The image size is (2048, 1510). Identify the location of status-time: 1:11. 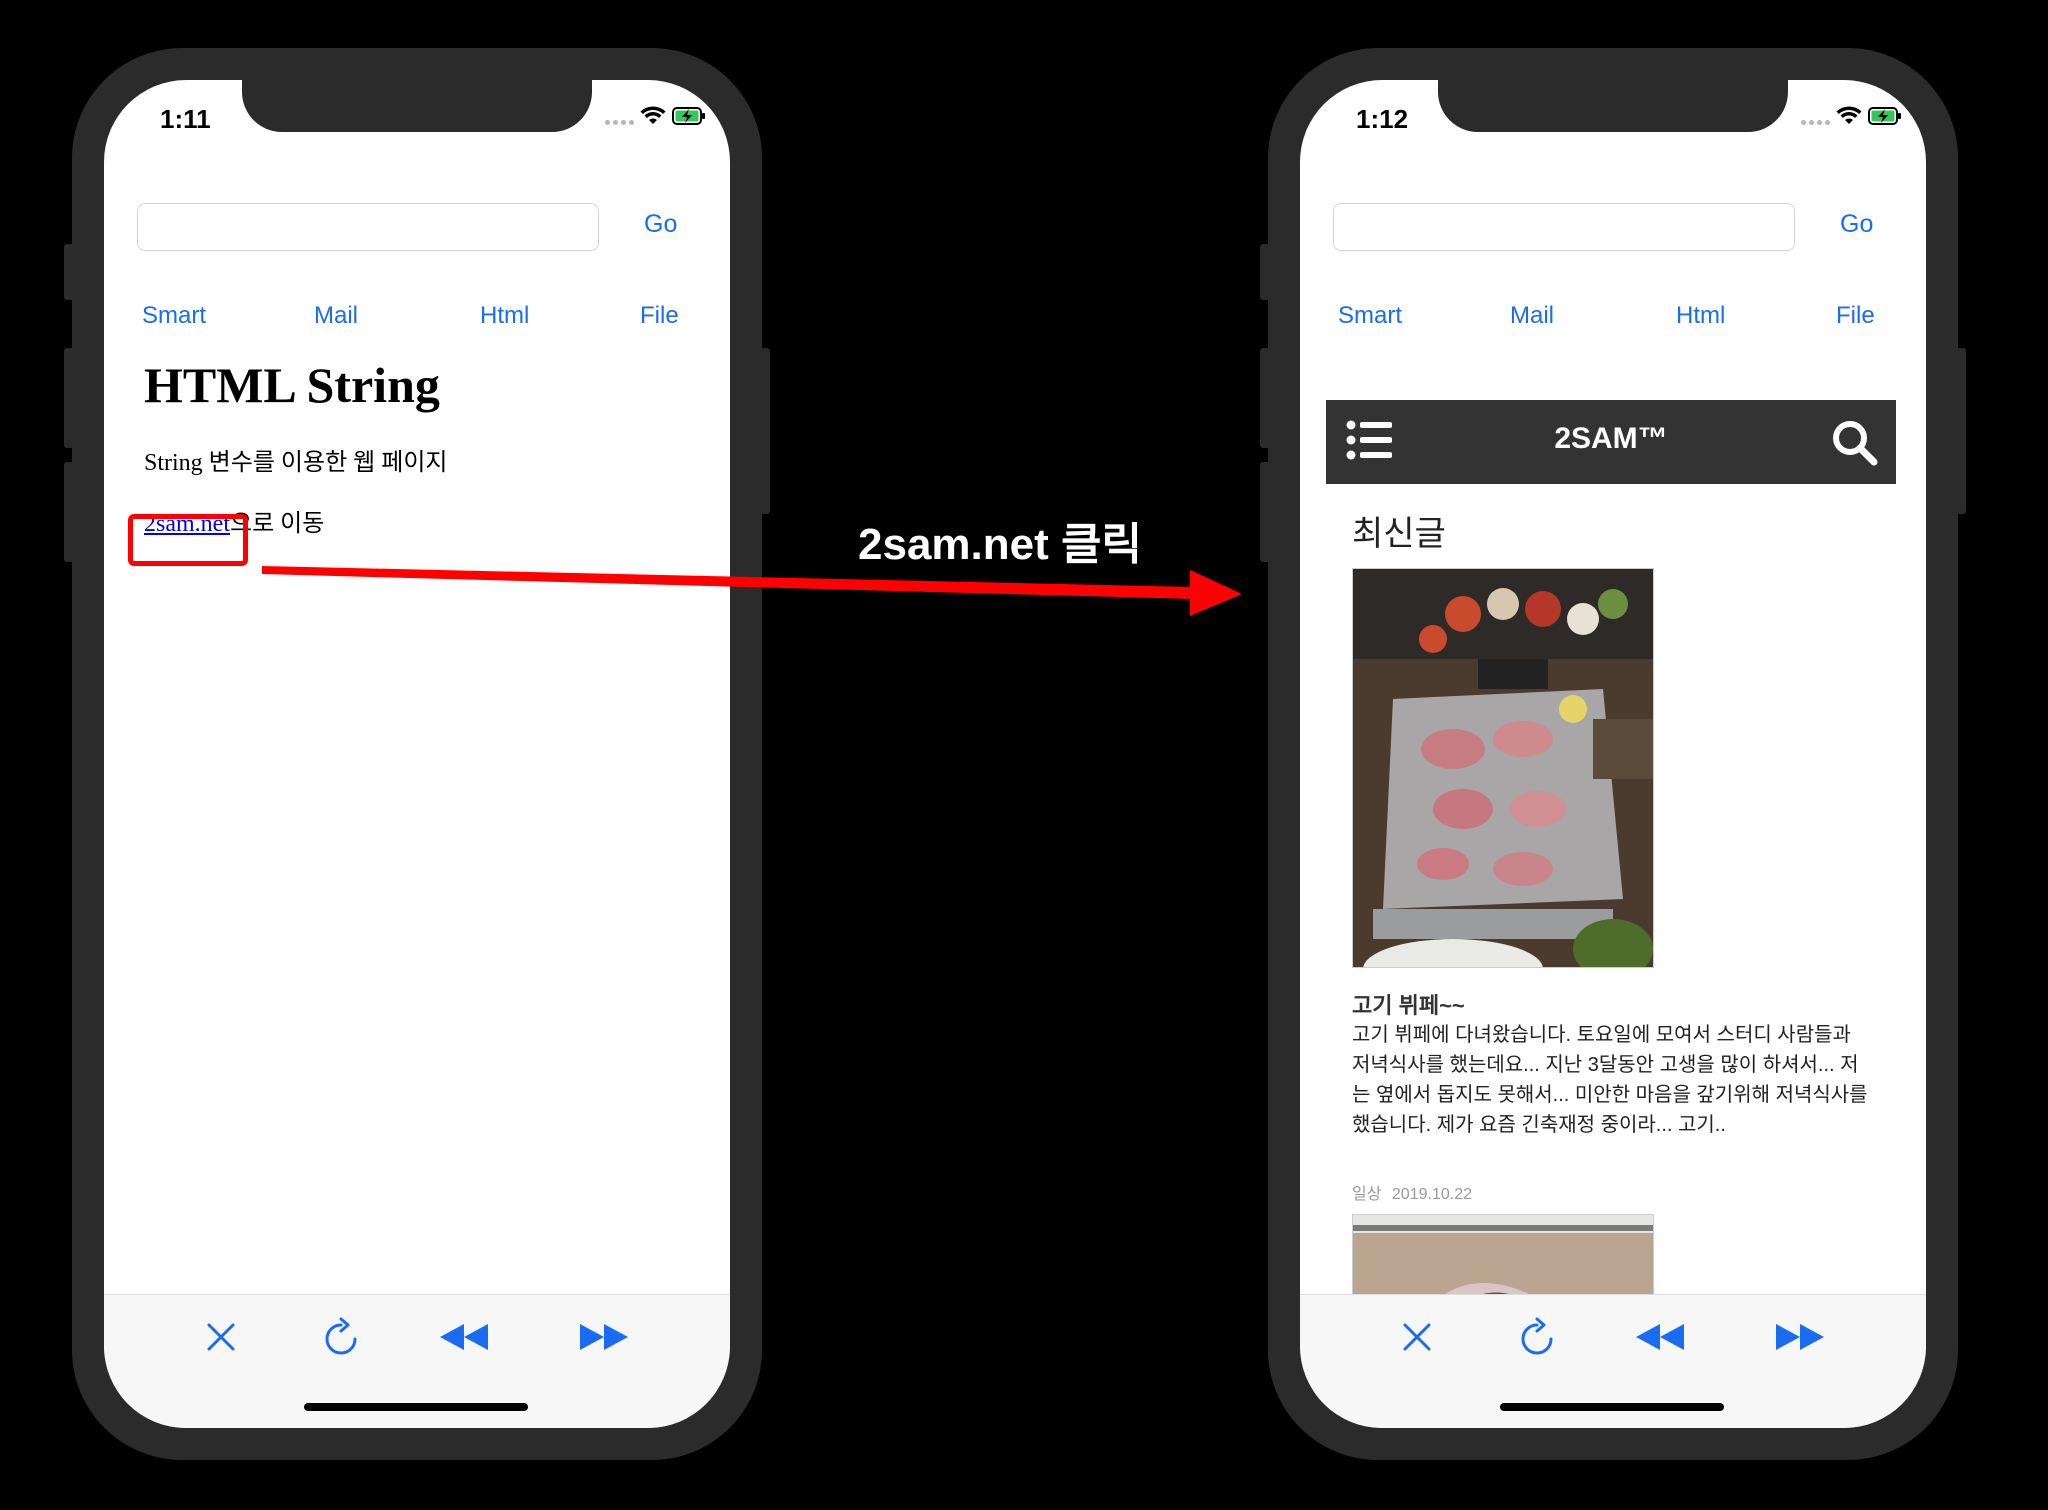
(185, 119).